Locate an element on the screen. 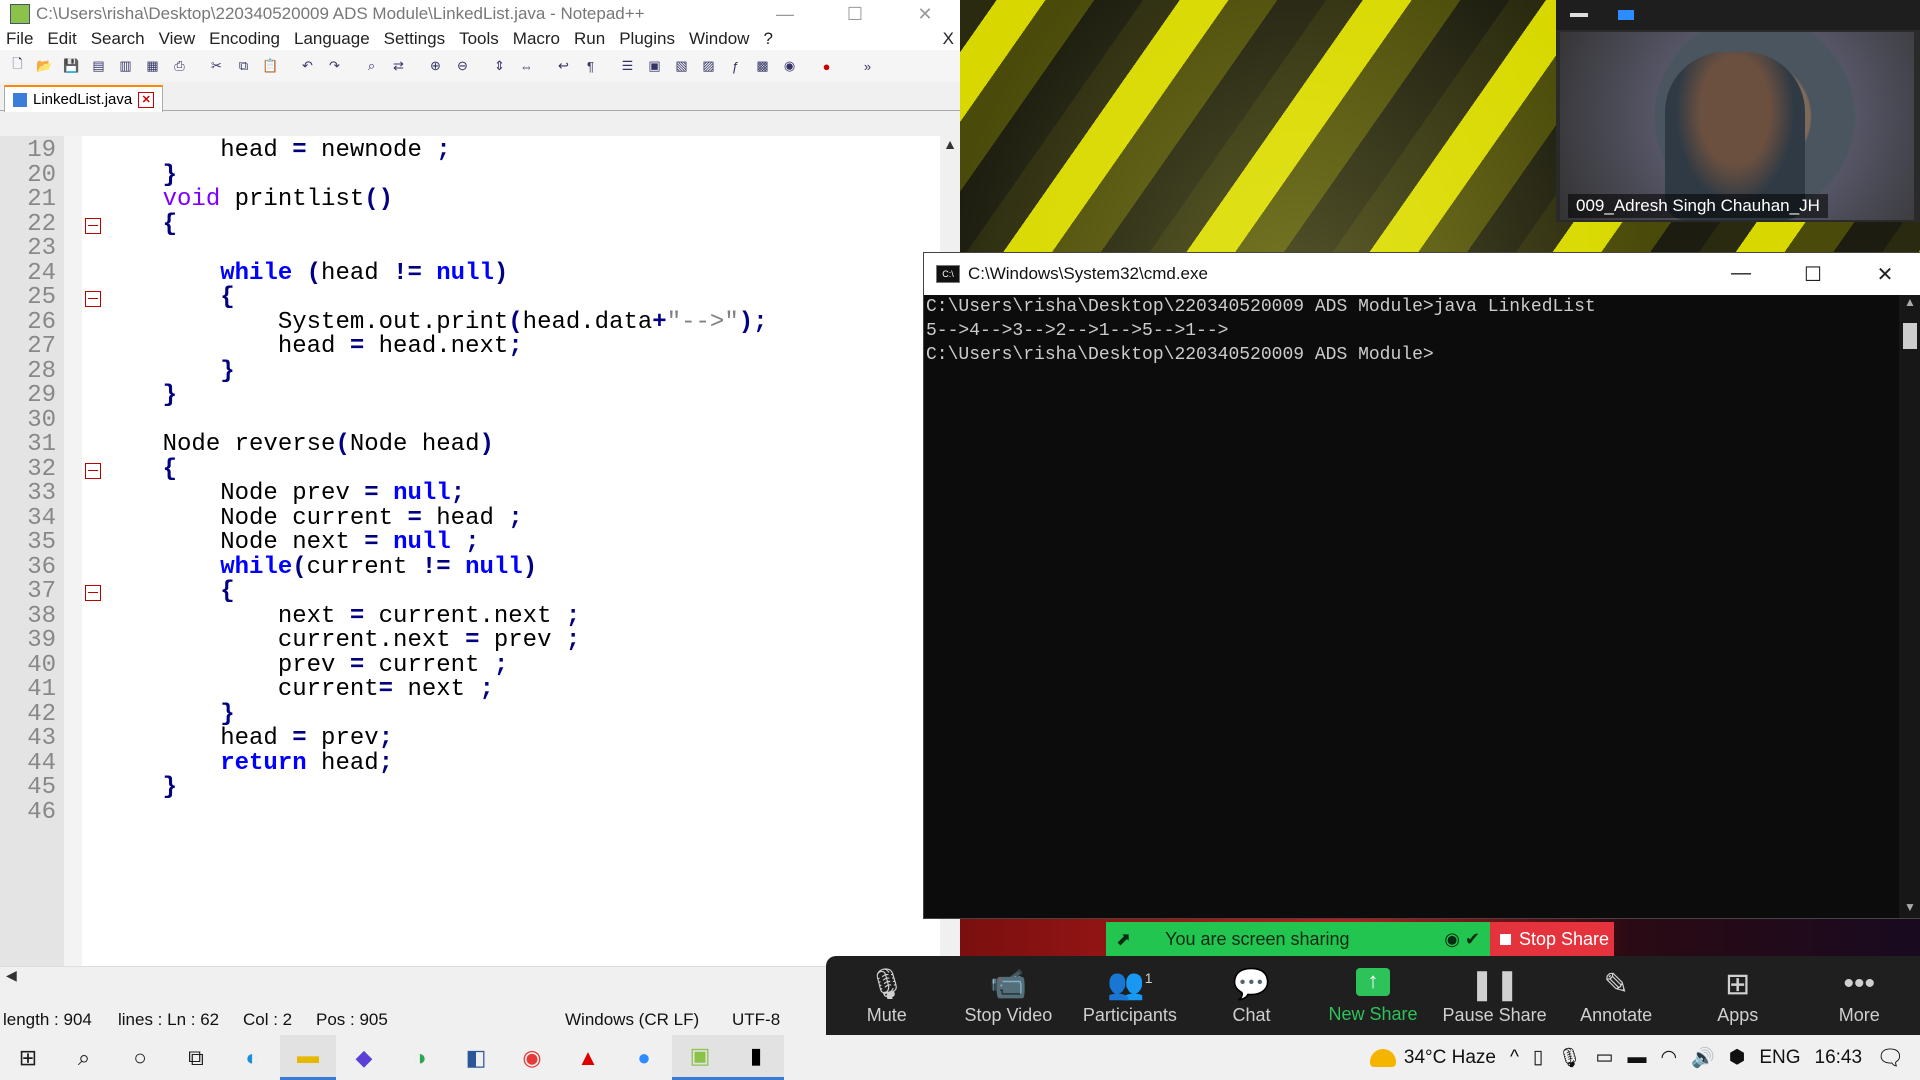  mute-button: 🎙 Mute is located at coordinates (887, 996).